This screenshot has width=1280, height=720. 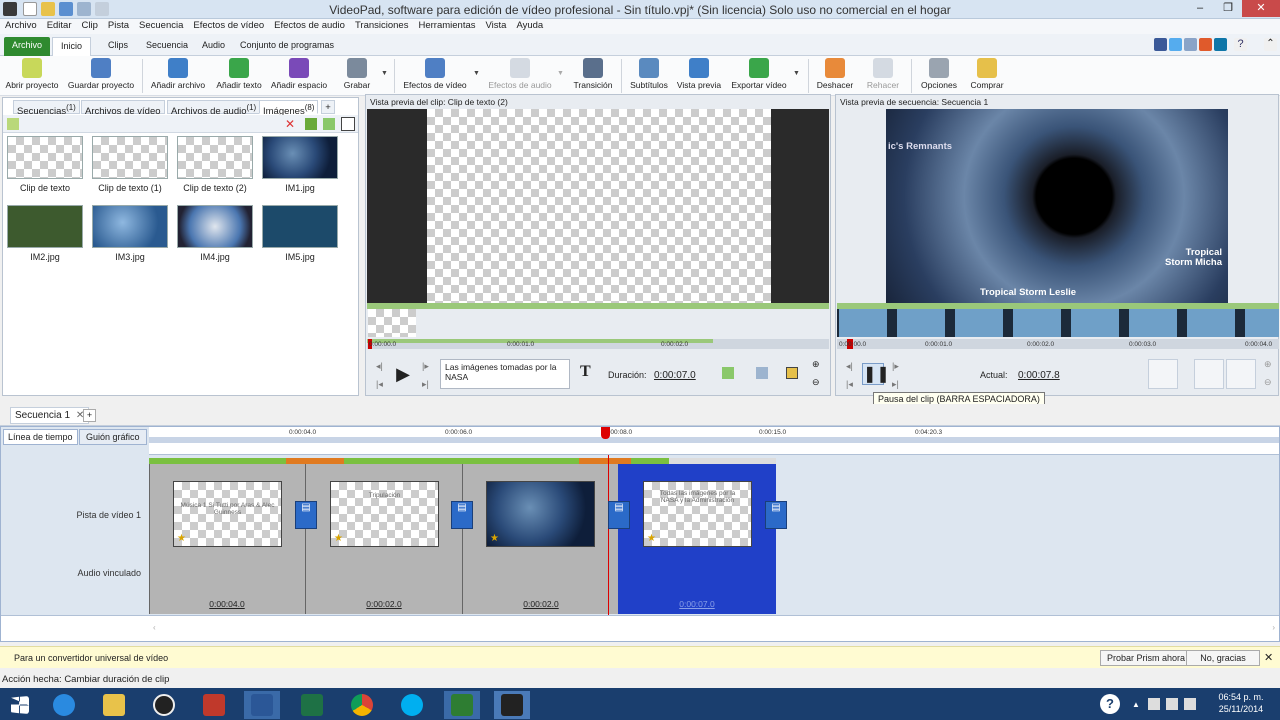 What do you see at coordinates (362, 705) in the screenshot?
I see `taskbar-chrome` at bounding box center [362, 705].